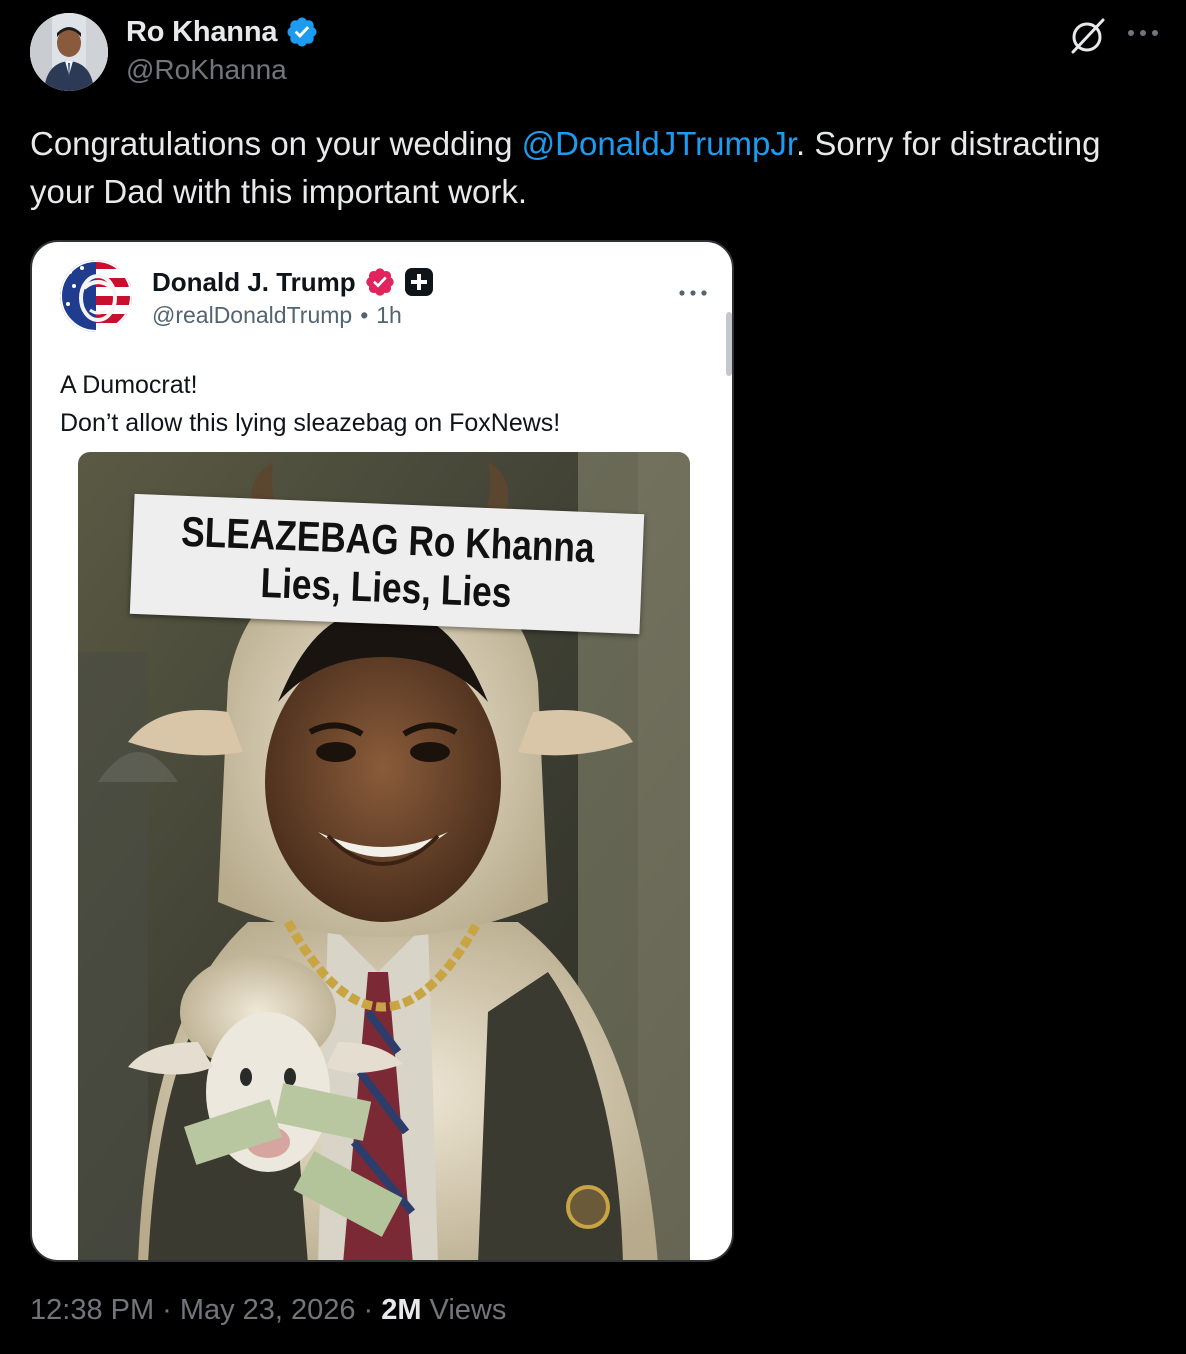 Image resolution: width=1186 pixels, height=1354 pixels. I want to click on embedded-meta: @realDonaldTrump • 1h, so click(277, 315).